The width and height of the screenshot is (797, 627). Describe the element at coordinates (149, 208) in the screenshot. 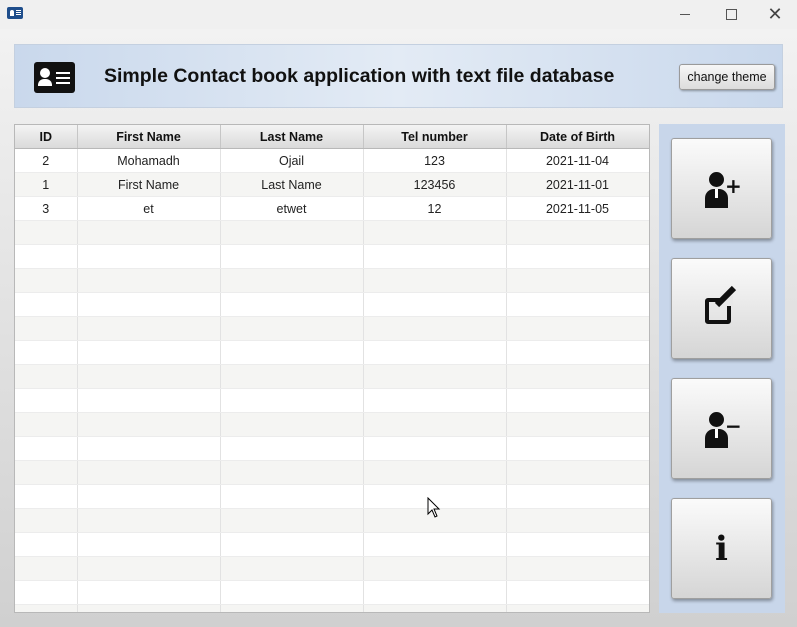

I see `cell-first-name: et` at that location.